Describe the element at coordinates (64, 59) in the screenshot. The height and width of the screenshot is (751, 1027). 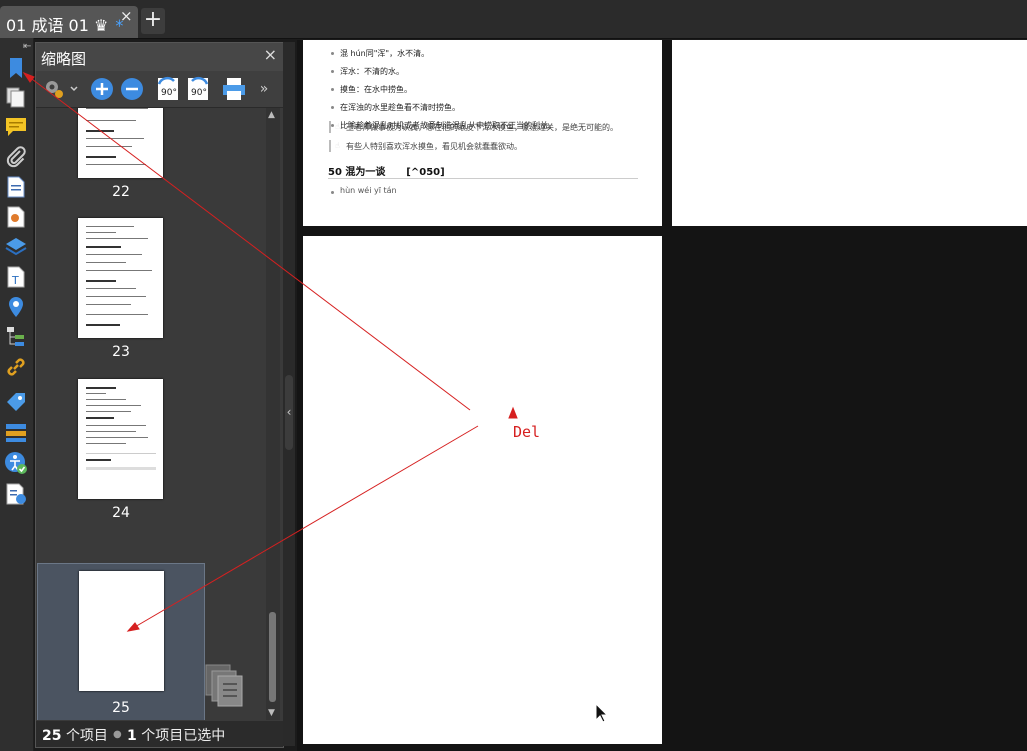
I see `panel-title: 缩略图` at that location.